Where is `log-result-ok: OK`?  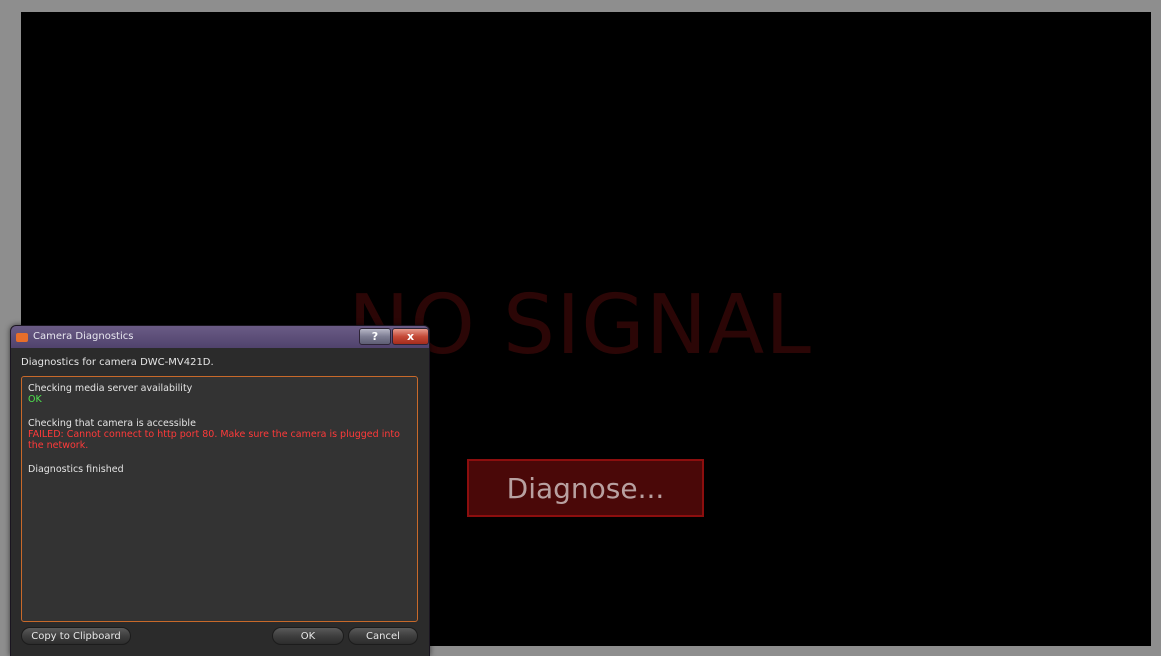 log-result-ok: OK is located at coordinates (35, 399).